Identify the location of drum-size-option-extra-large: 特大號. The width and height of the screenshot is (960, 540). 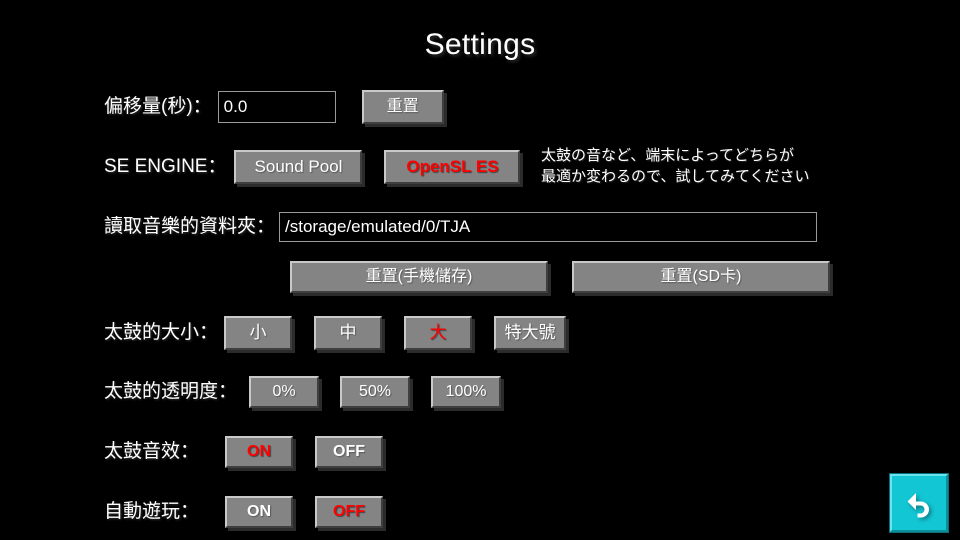
(530, 333).